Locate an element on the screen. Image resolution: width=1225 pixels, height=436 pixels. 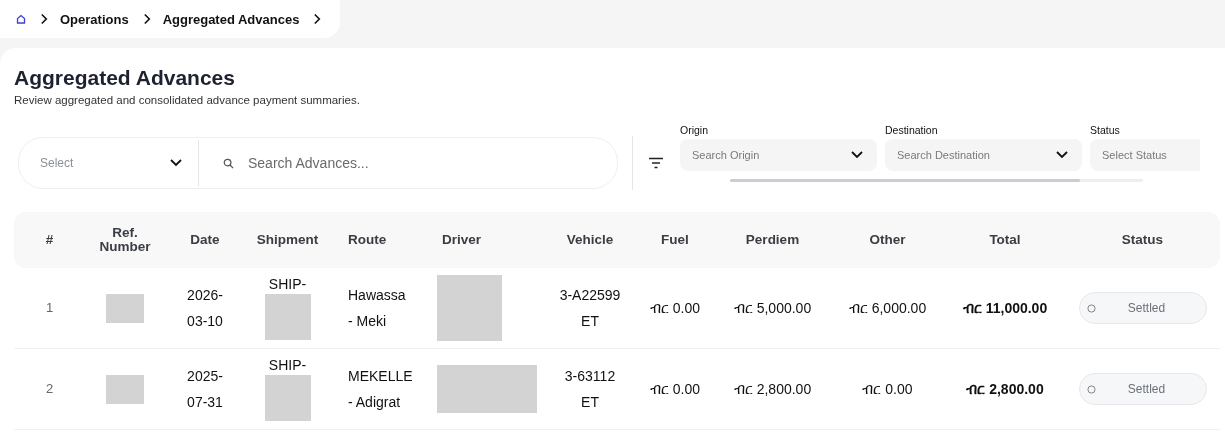
filter-label: Status is located at coordinates (1105, 130).